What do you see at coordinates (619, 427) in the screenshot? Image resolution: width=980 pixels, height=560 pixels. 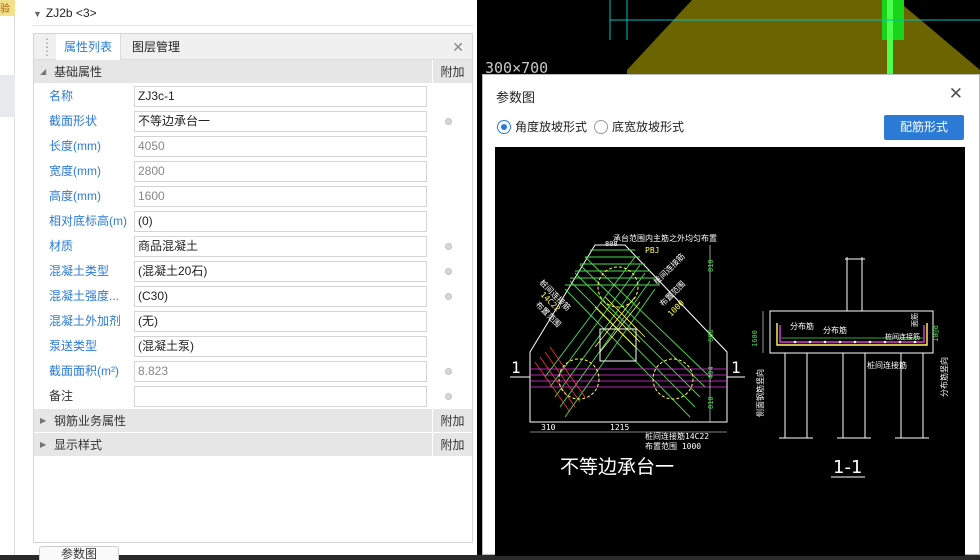 I see `dim-label: 1215` at bounding box center [619, 427].